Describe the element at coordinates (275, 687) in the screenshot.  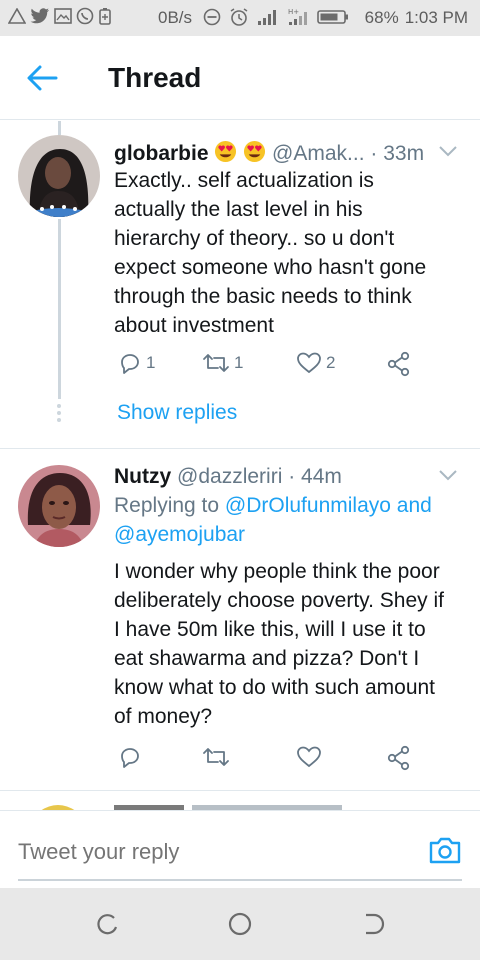
I see `tweet-text-line: know what to do with such amount` at that location.